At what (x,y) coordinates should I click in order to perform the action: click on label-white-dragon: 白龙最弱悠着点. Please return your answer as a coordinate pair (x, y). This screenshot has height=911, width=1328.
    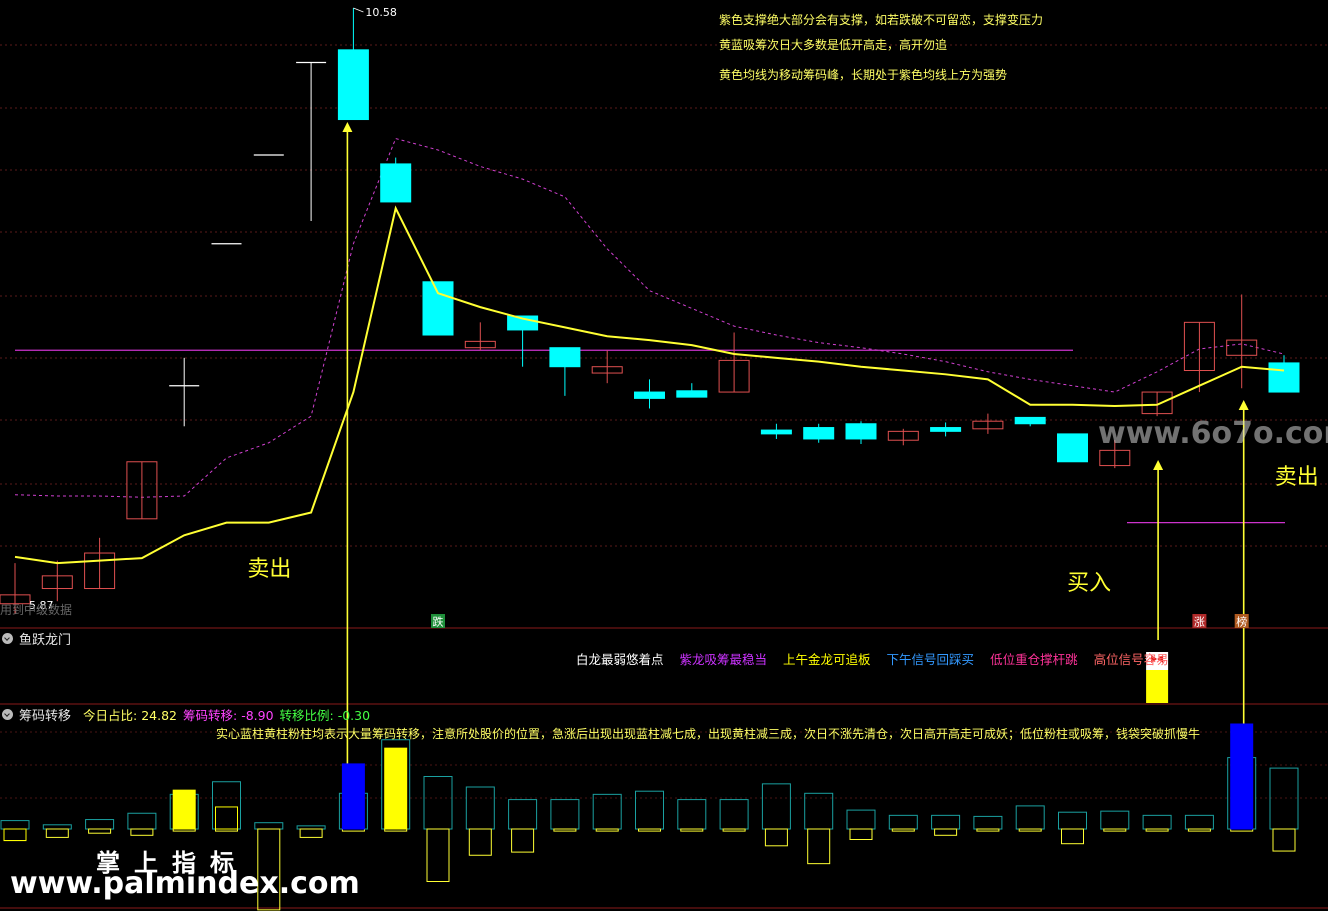
    Looking at the image, I should click on (620, 659).